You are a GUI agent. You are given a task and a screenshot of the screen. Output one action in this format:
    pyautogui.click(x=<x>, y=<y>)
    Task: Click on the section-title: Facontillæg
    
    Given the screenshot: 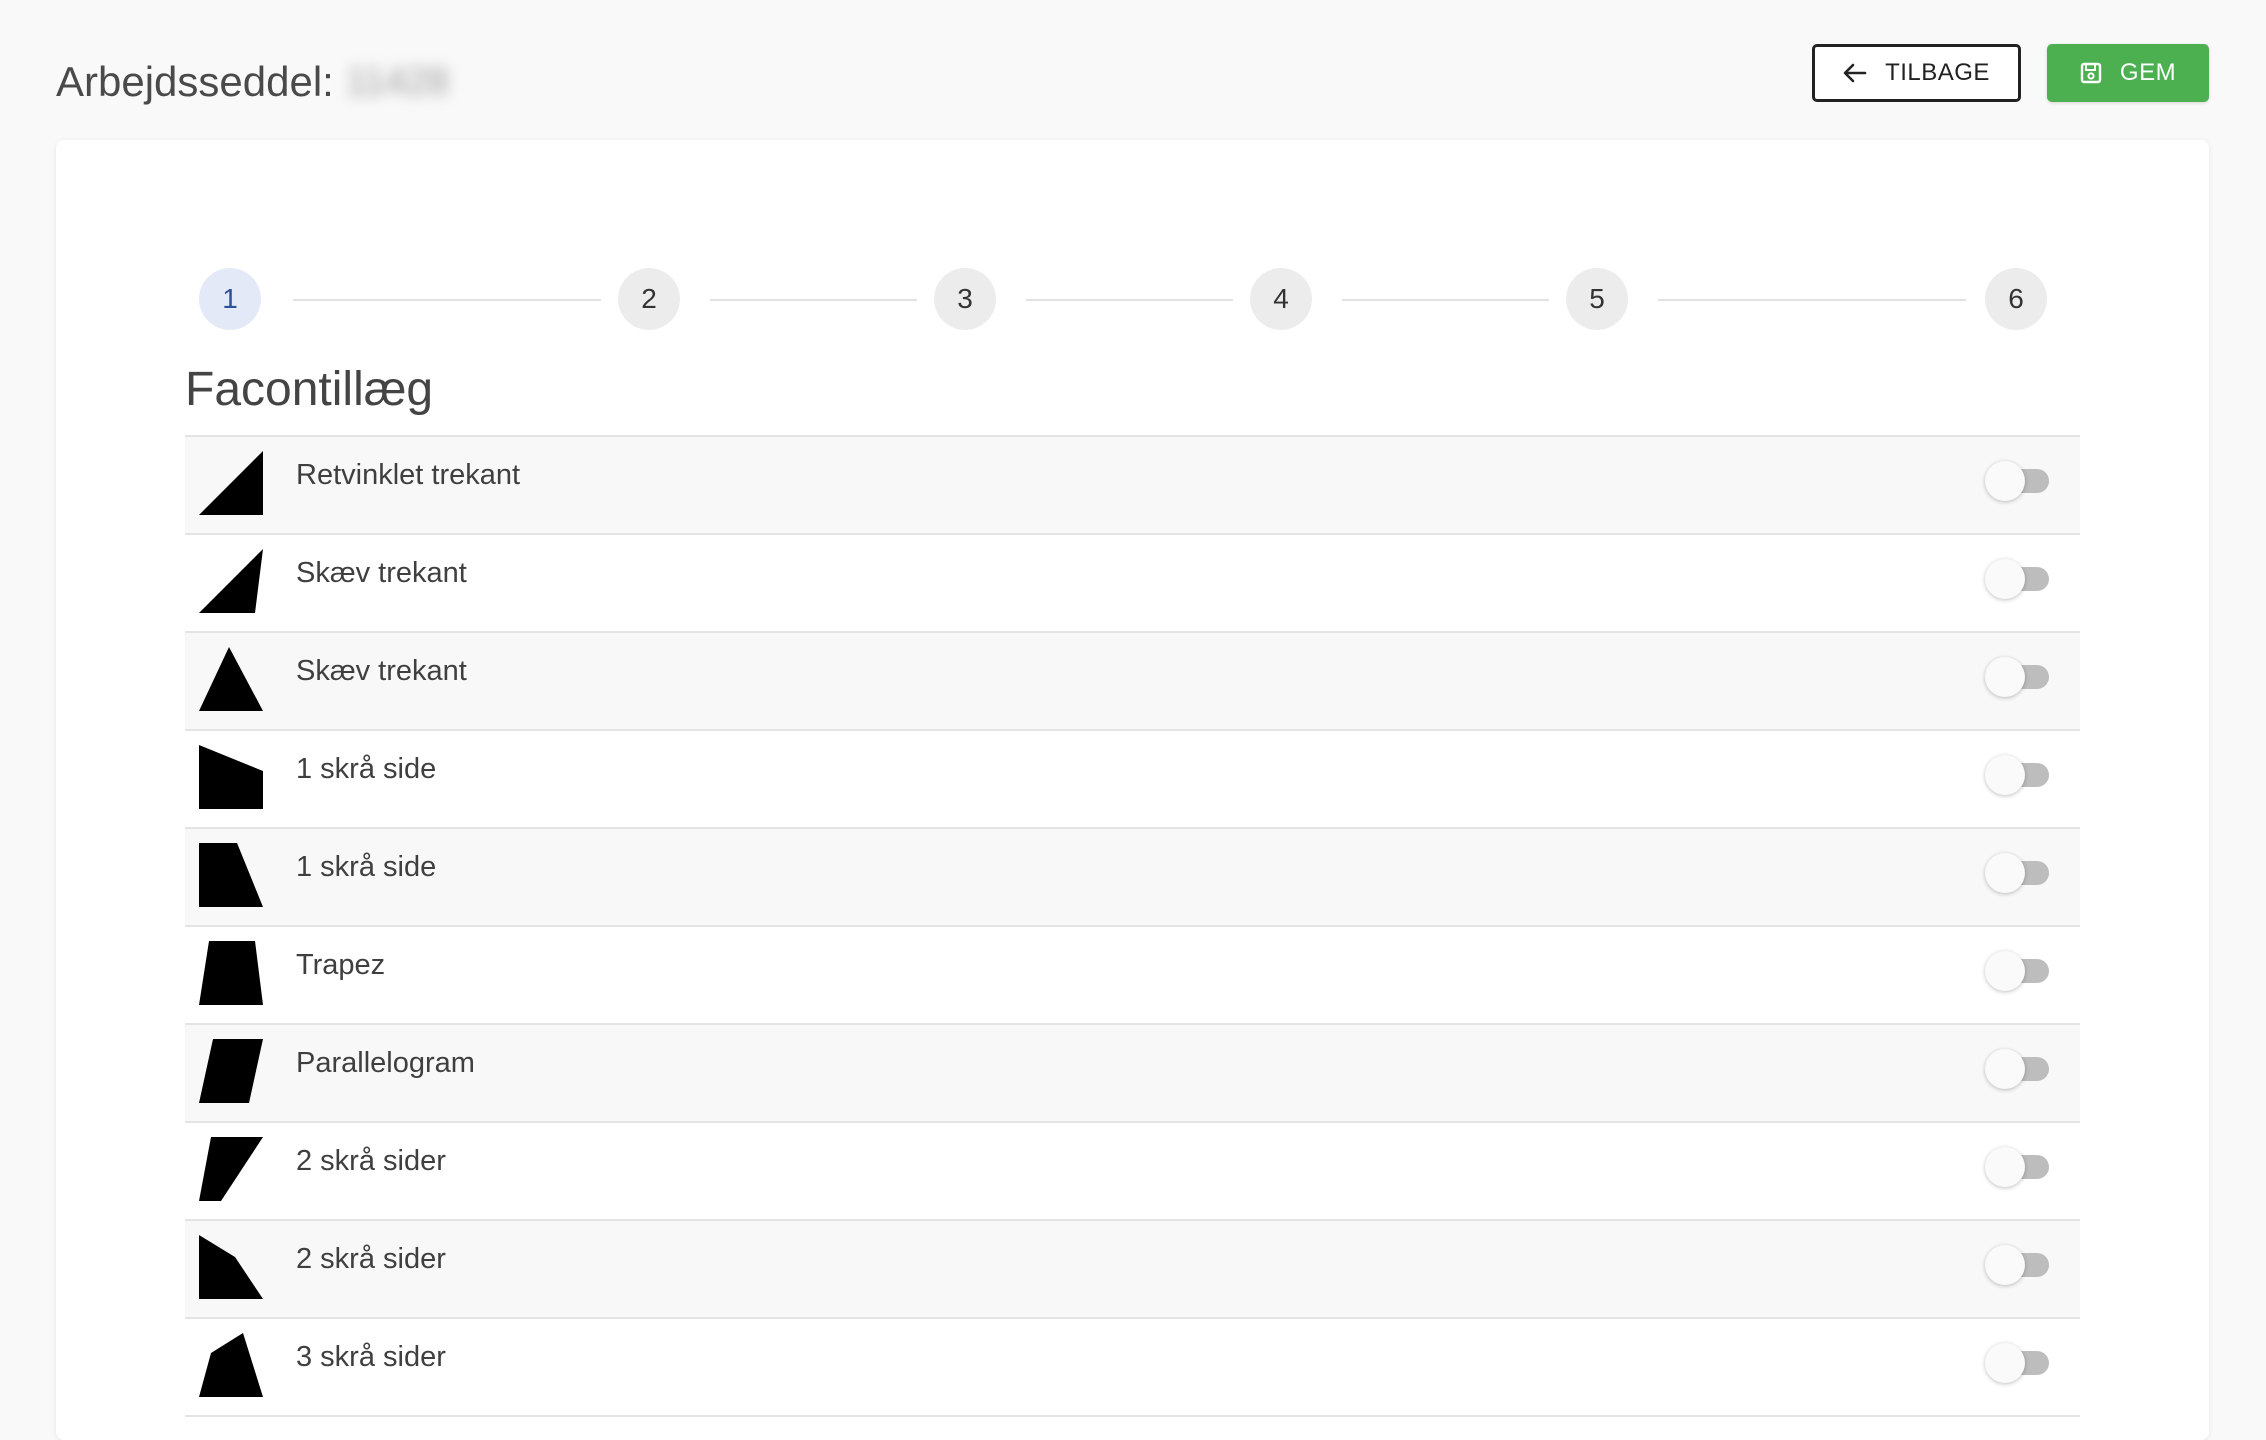 What is the action you would take?
    pyautogui.click(x=309, y=389)
    